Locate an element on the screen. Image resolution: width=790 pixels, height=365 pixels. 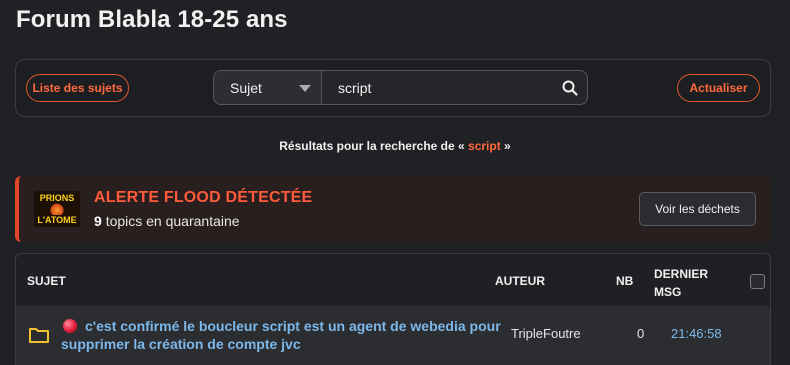
results-prefix: Résultats pour la recherche de « is located at coordinates (372, 146).